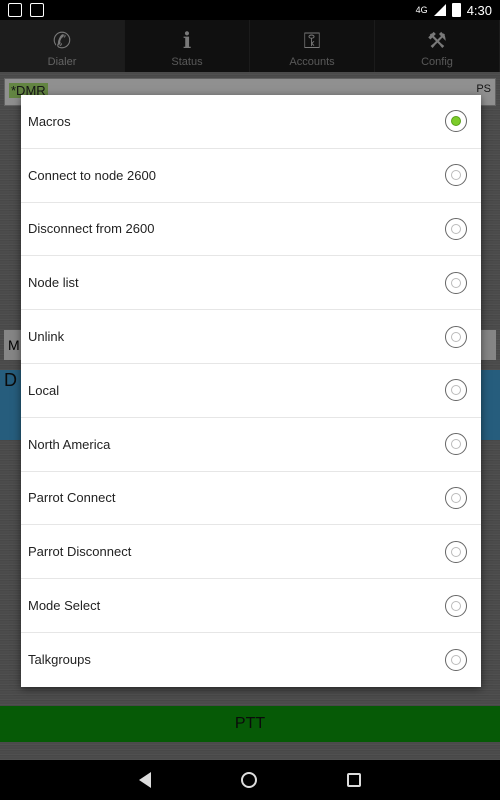 This screenshot has width=500, height=800. I want to click on option-row: Node list, so click(251, 283).